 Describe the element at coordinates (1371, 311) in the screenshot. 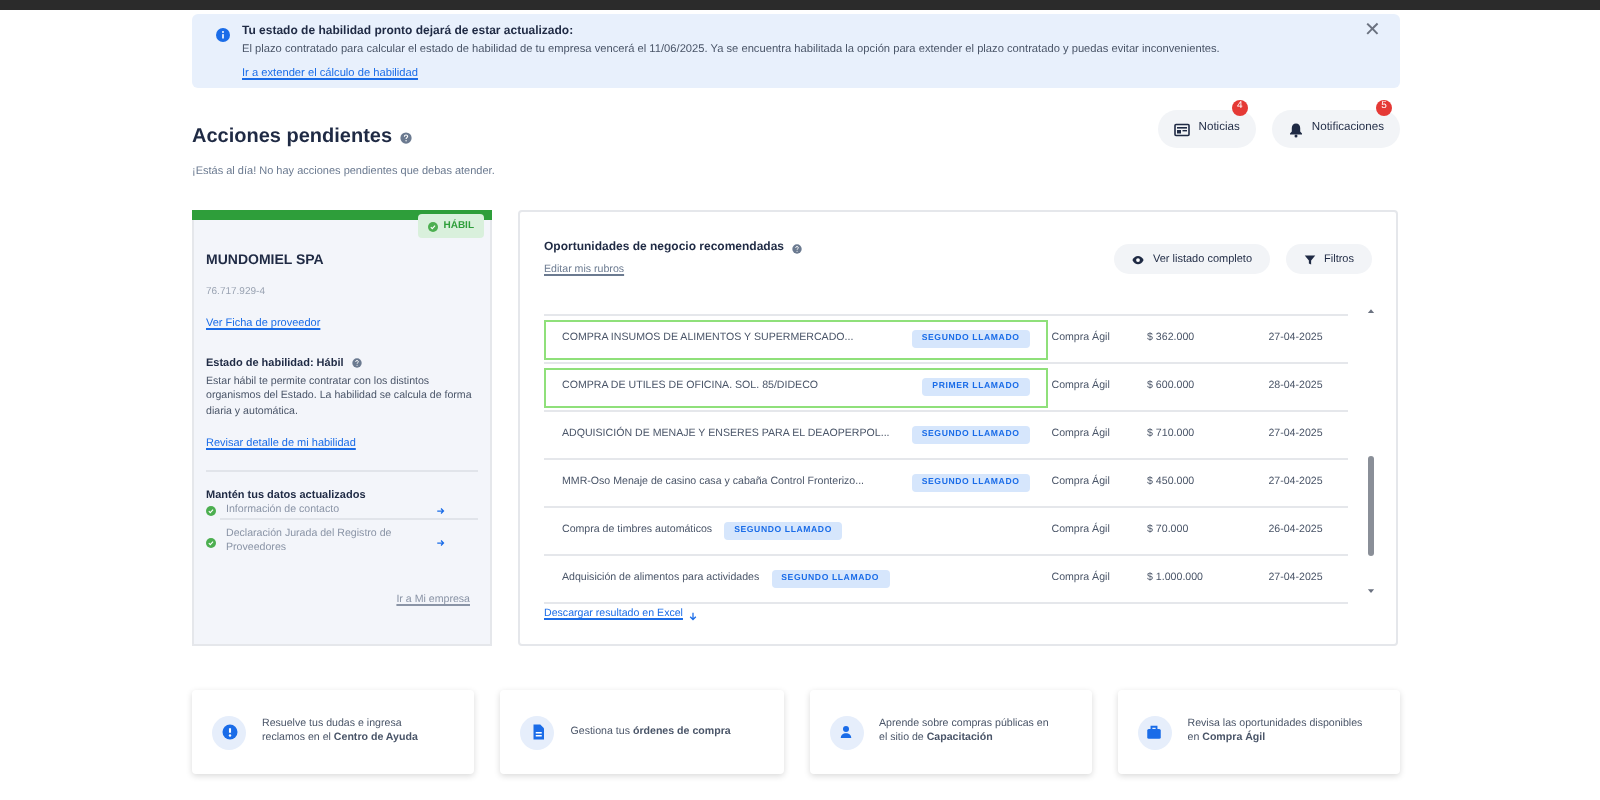

I see `scroll-up-icon` at that location.